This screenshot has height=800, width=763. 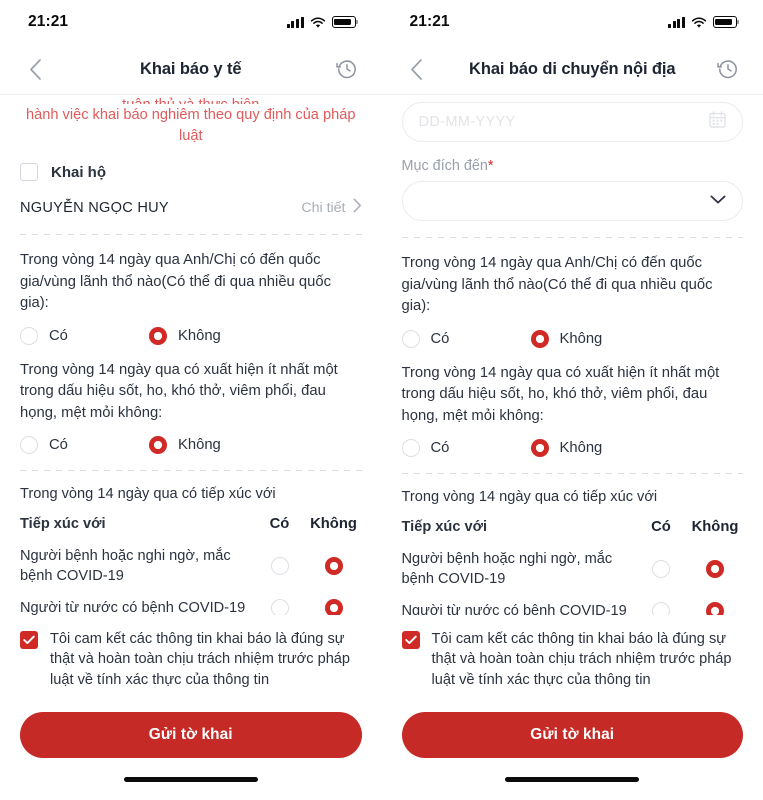 What do you see at coordinates (572, 22) in the screenshot?
I see `status-bar-right: 21:21` at bounding box center [572, 22].